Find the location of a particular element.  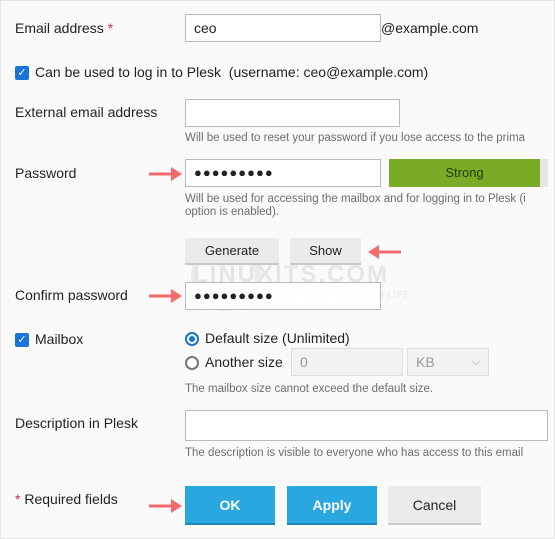

email-domain: @example.com is located at coordinates (430, 28).